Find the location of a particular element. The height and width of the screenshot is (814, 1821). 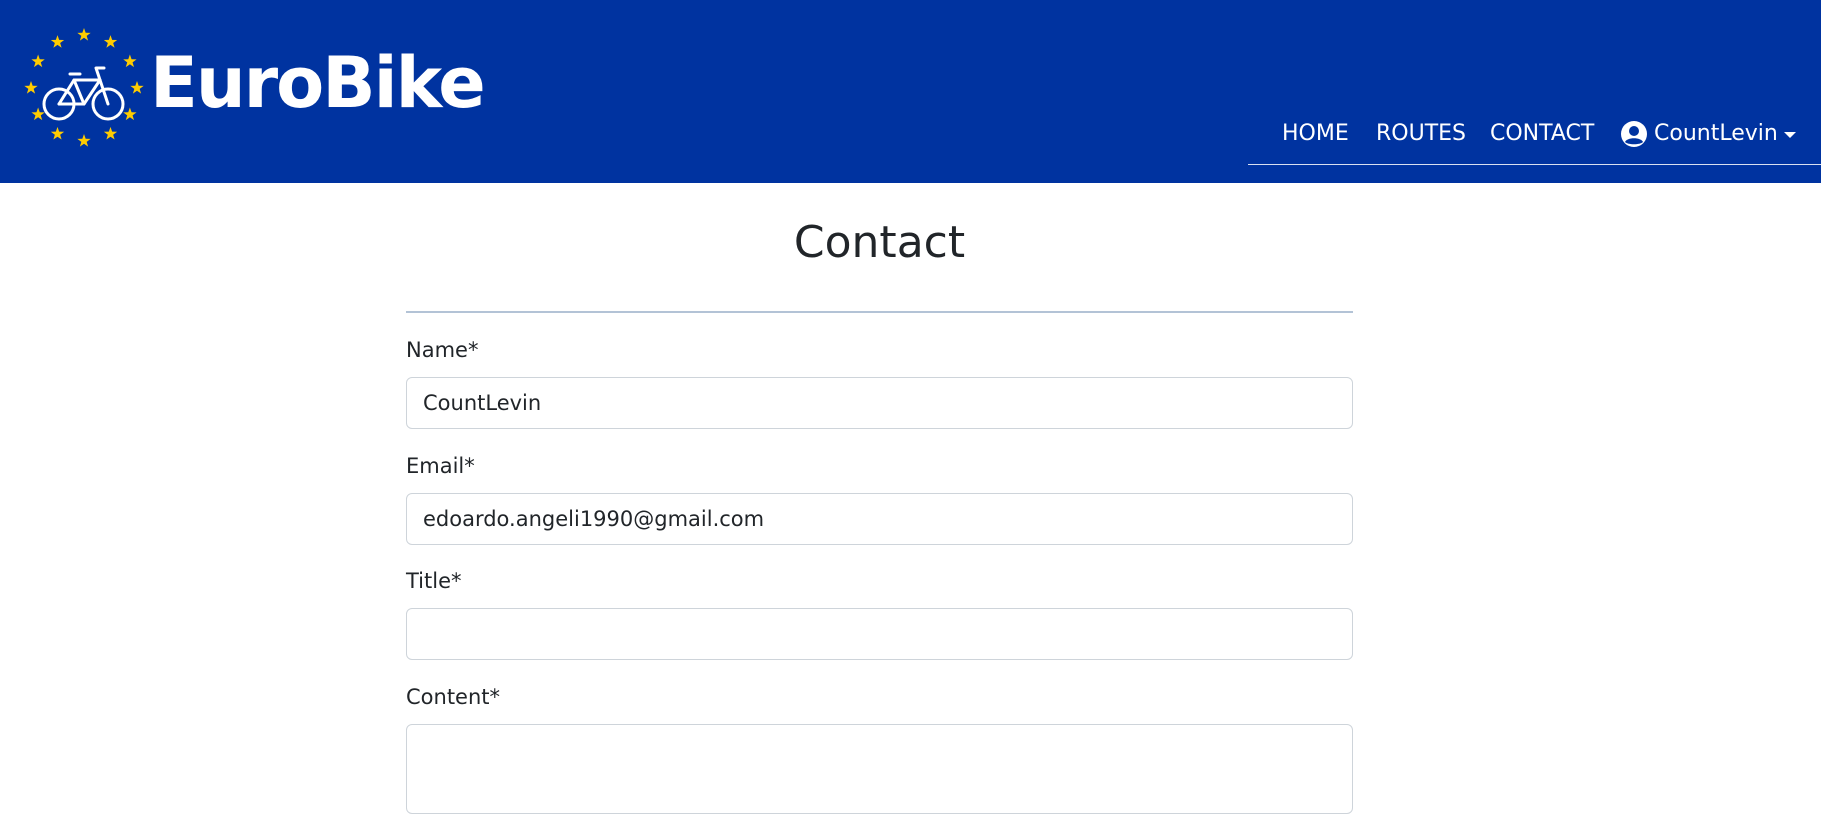

title-label: Title* is located at coordinates (434, 581).